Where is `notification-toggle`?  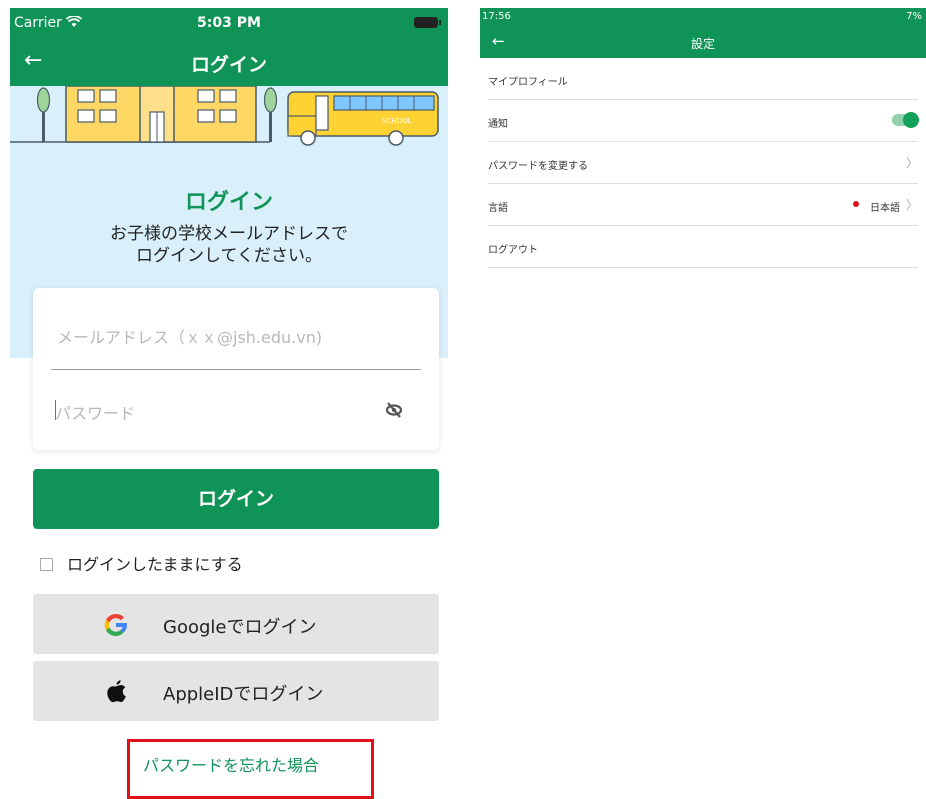
notification-toggle is located at coordinates (905, 120).